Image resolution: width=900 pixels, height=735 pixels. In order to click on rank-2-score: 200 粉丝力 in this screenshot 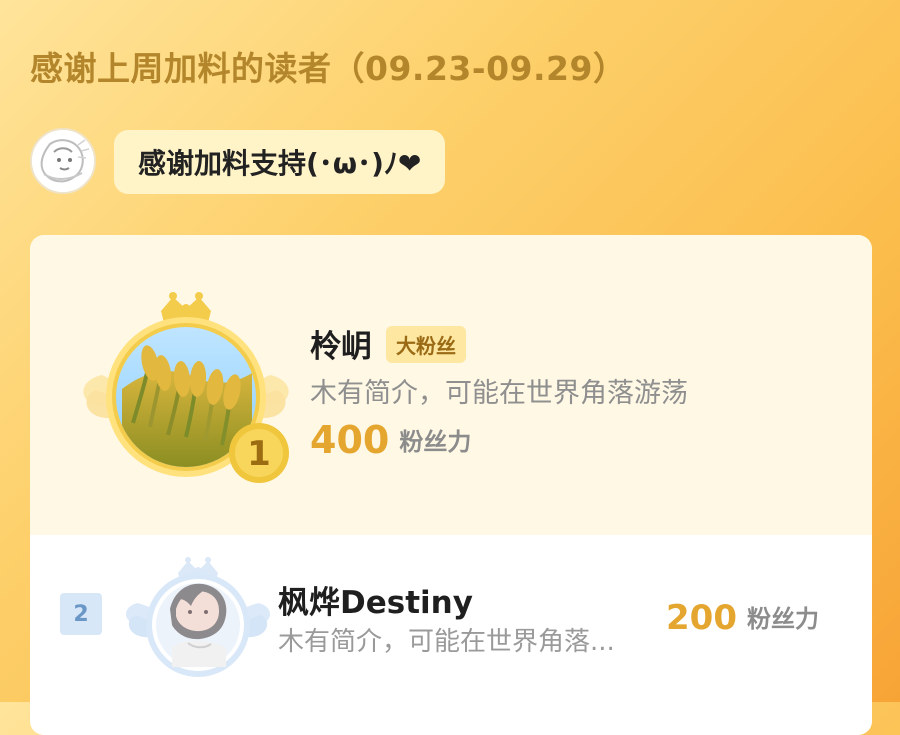, I will do `click(742, 617)`.